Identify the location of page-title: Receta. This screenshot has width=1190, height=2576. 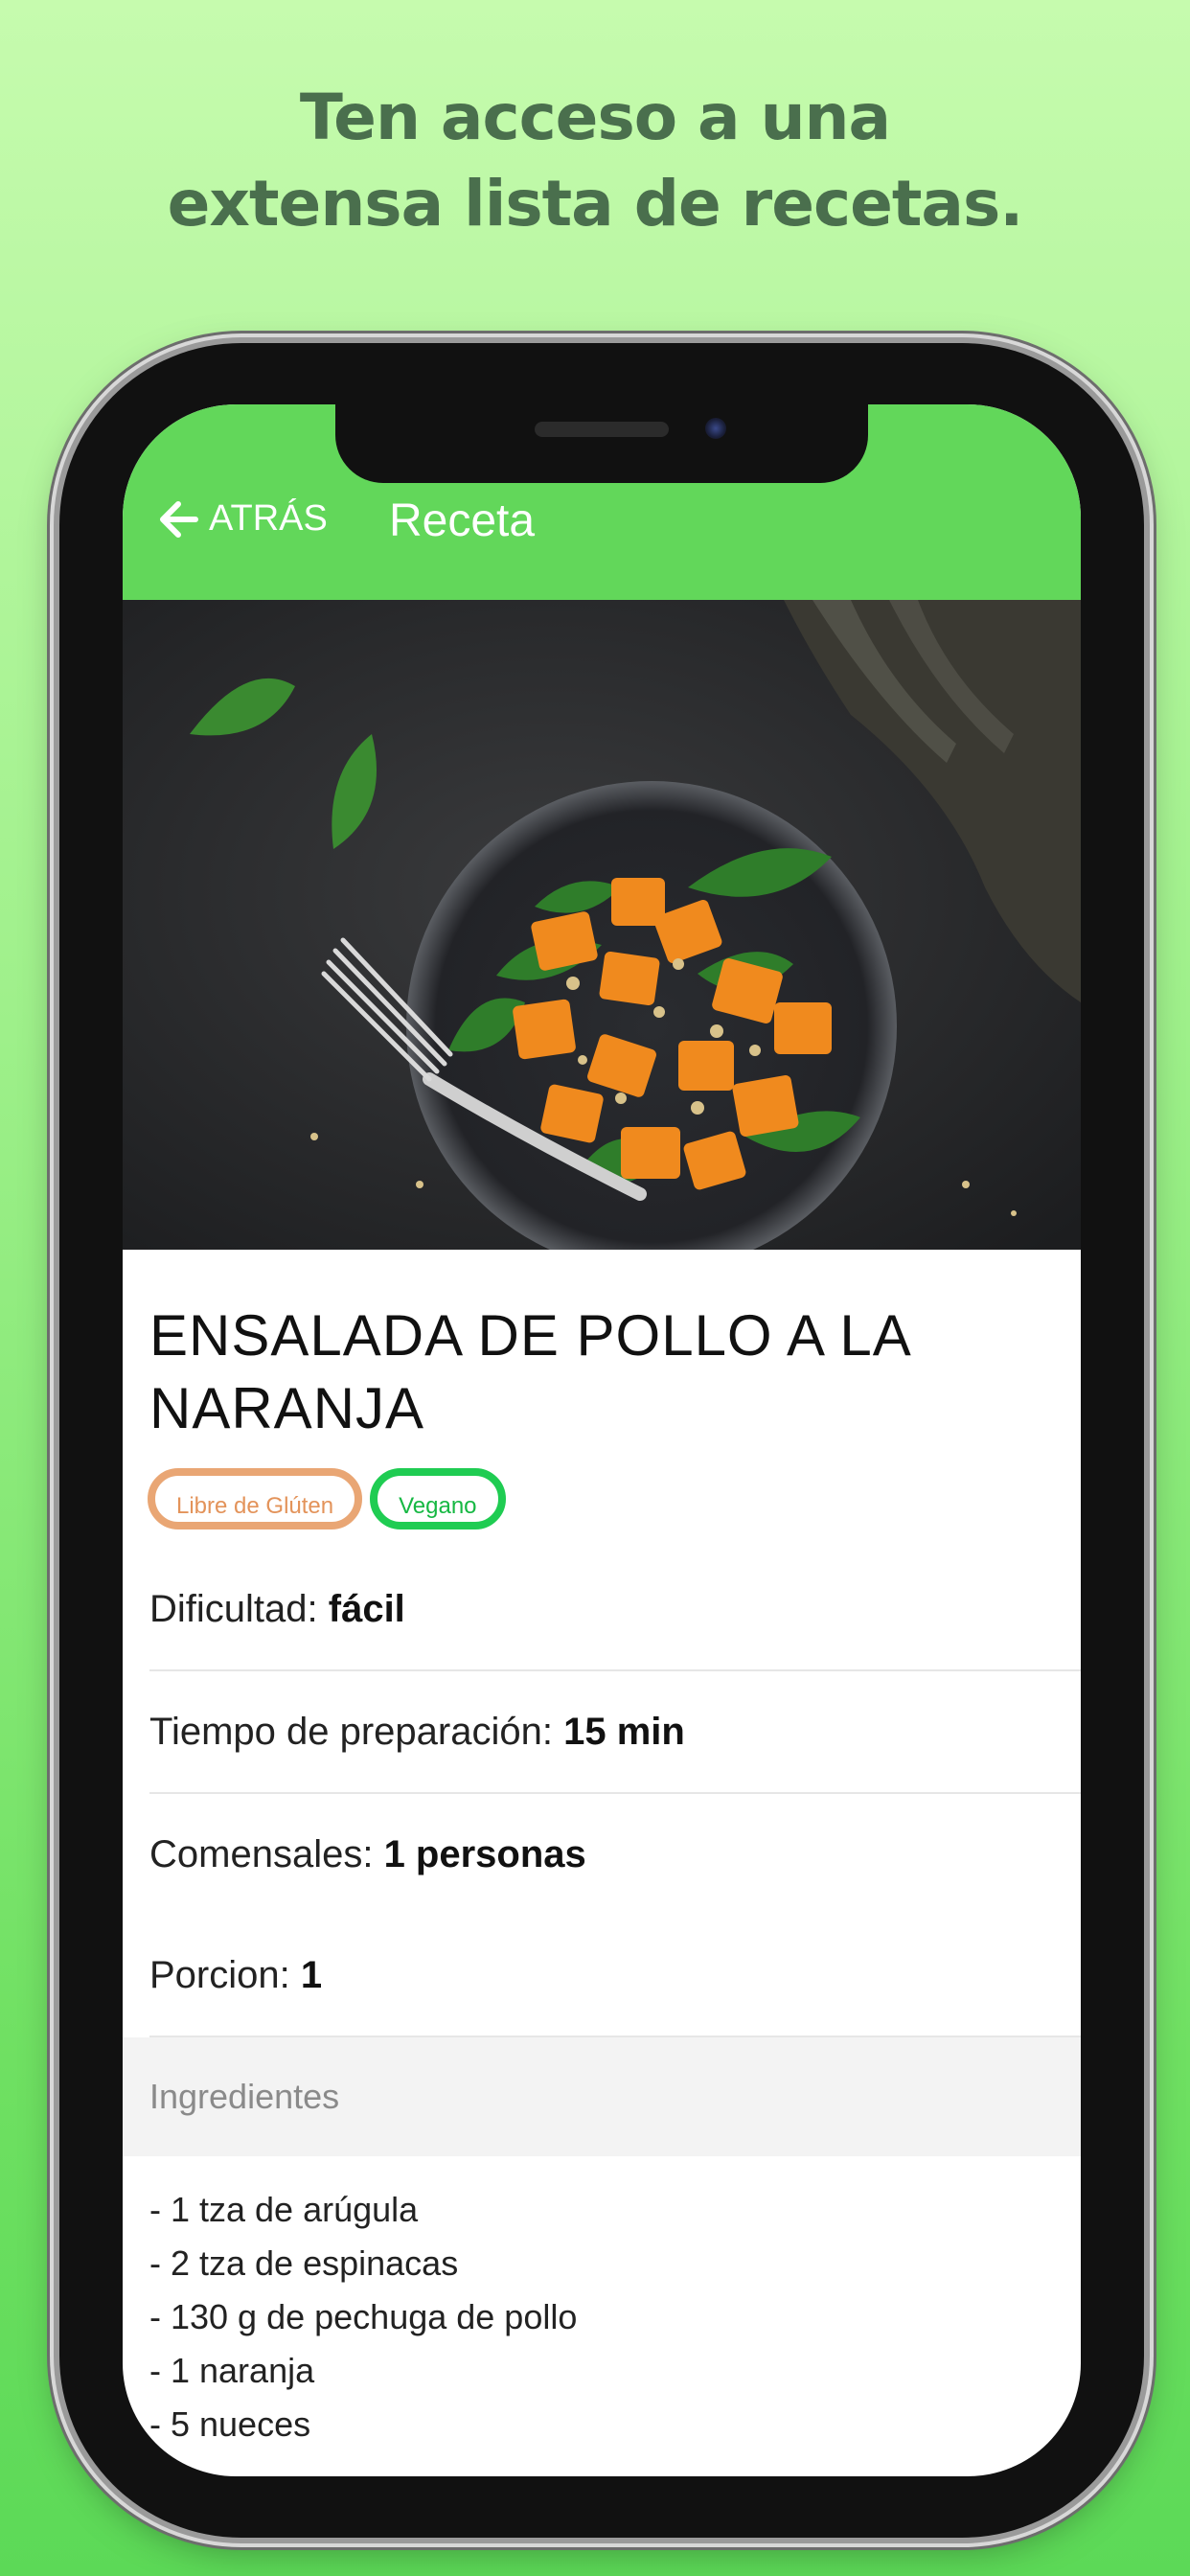
(463, 520).